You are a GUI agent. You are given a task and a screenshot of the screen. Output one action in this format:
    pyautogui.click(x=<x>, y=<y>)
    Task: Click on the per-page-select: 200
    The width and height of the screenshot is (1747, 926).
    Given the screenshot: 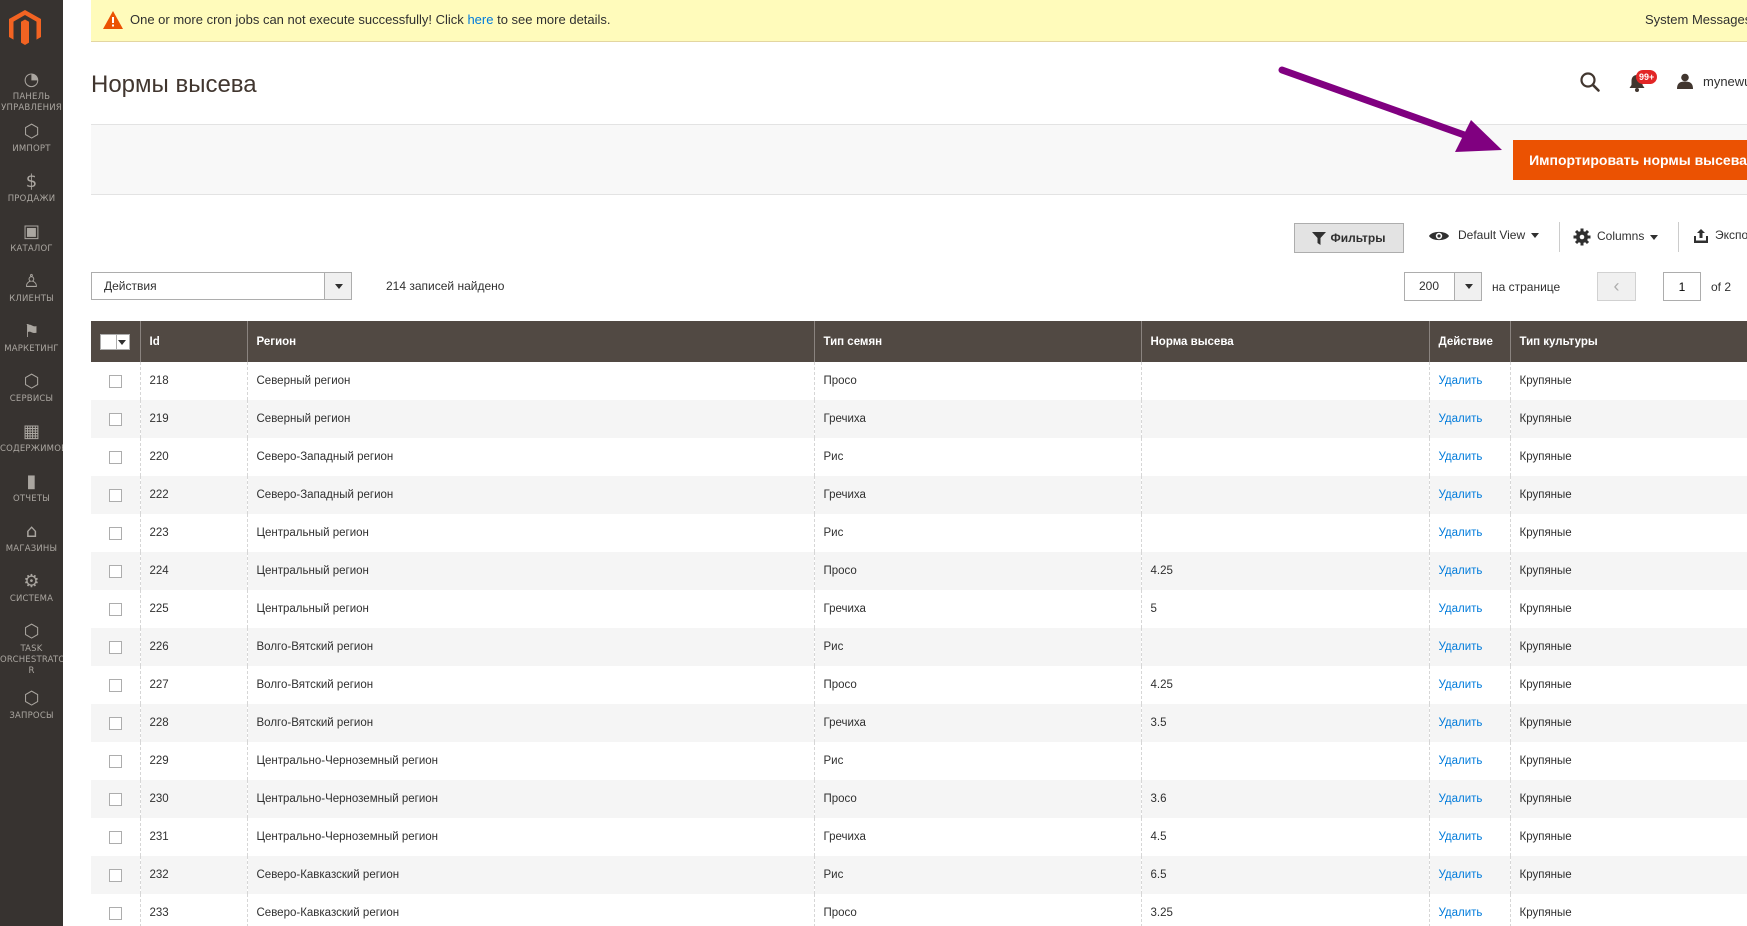 What is the action you would take?
    pyautogui.click(x=1443, y=286)
    